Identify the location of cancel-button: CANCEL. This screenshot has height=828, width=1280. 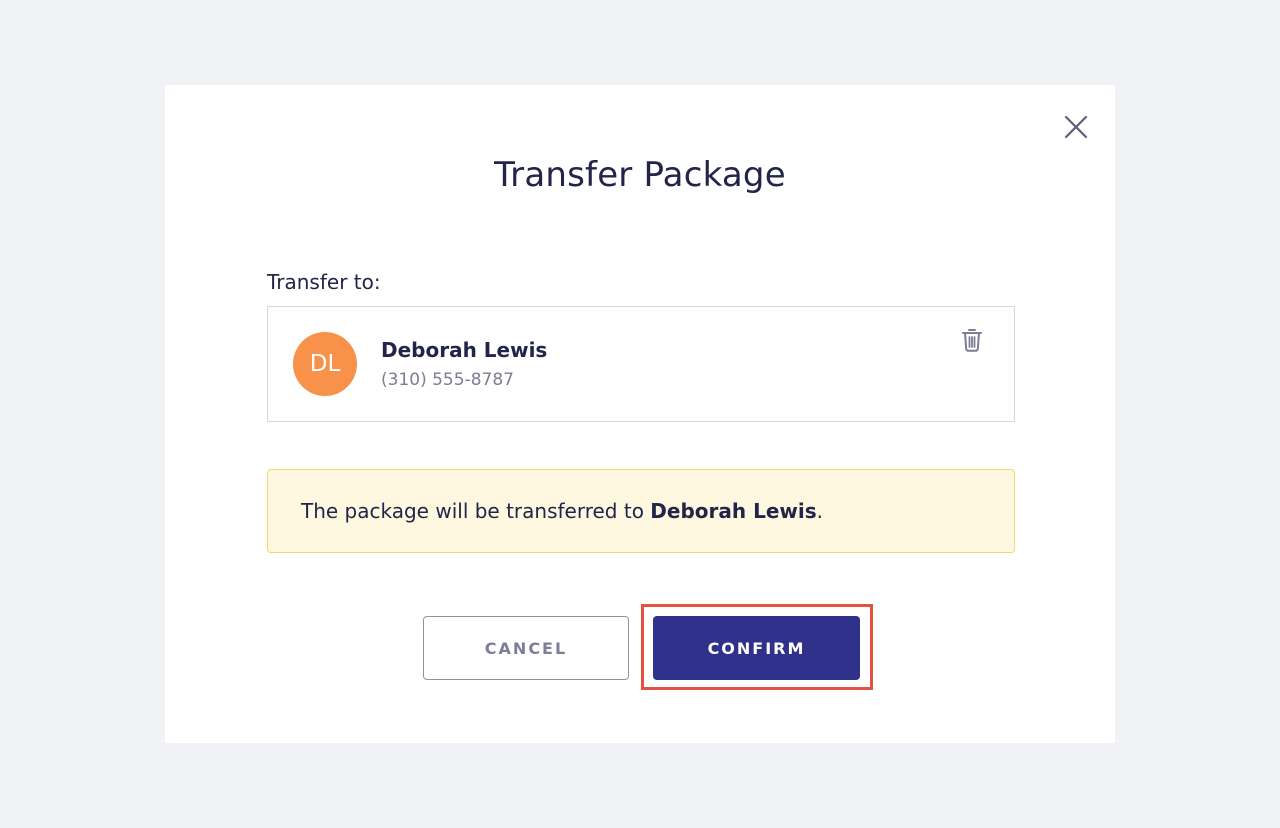
(526, 648).